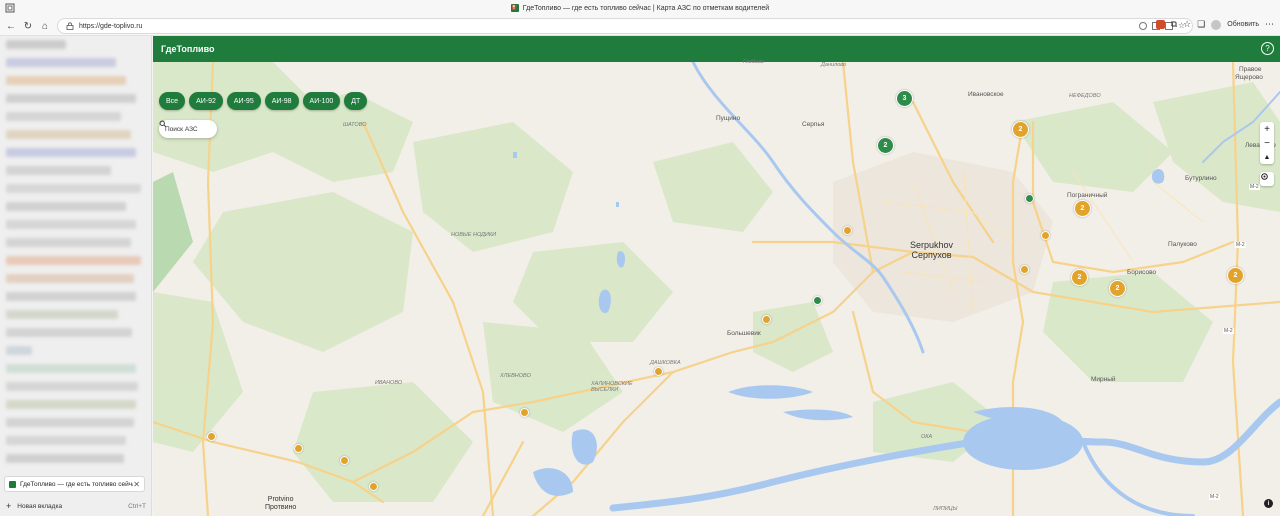 This screenshot has width=1280, height=516. What do you see at coordinates (1267, 48) in the screenshot?
I see `help-icon: ?` at bounding box center [1267, 48].